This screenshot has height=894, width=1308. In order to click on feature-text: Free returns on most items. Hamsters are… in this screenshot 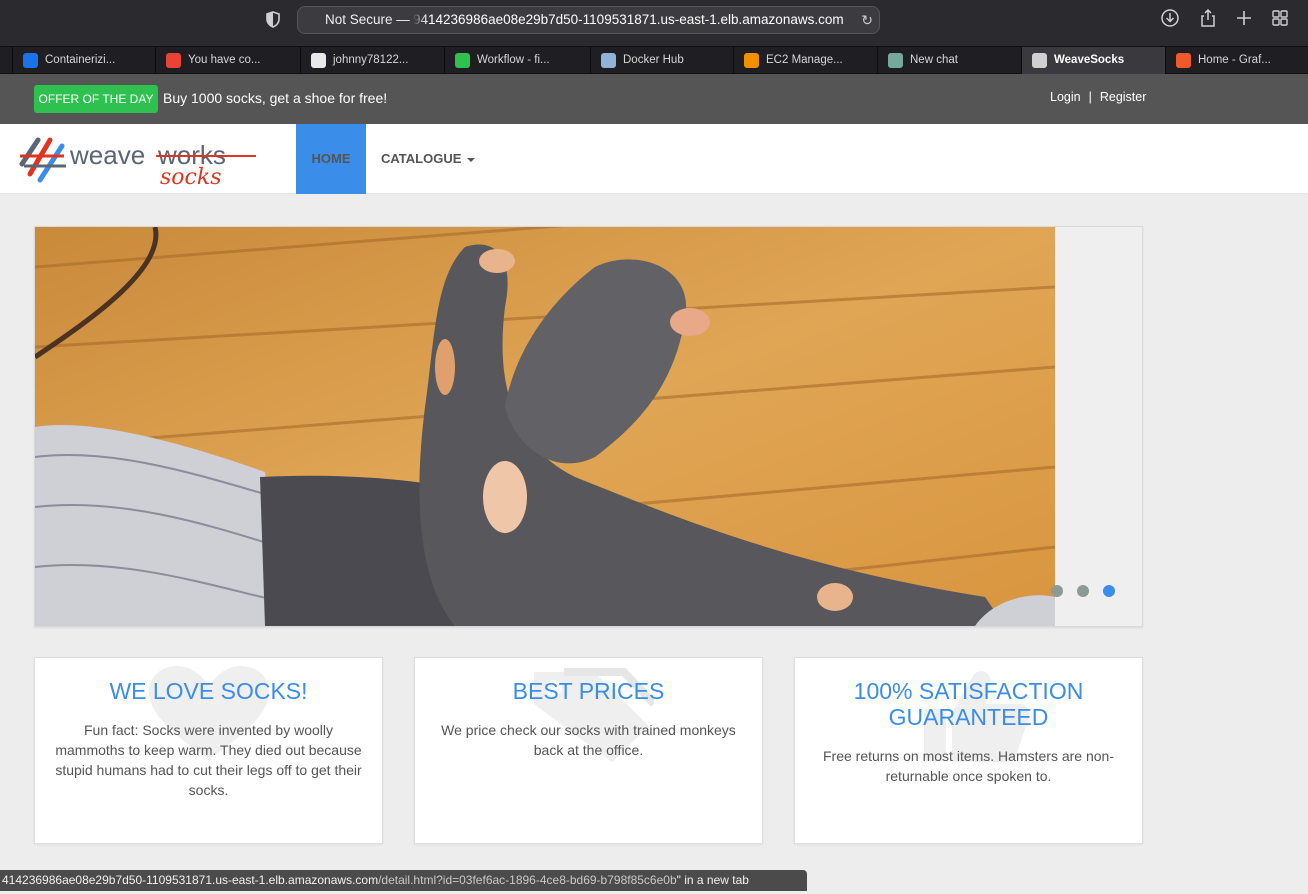, I will do `click(968, 766)`.